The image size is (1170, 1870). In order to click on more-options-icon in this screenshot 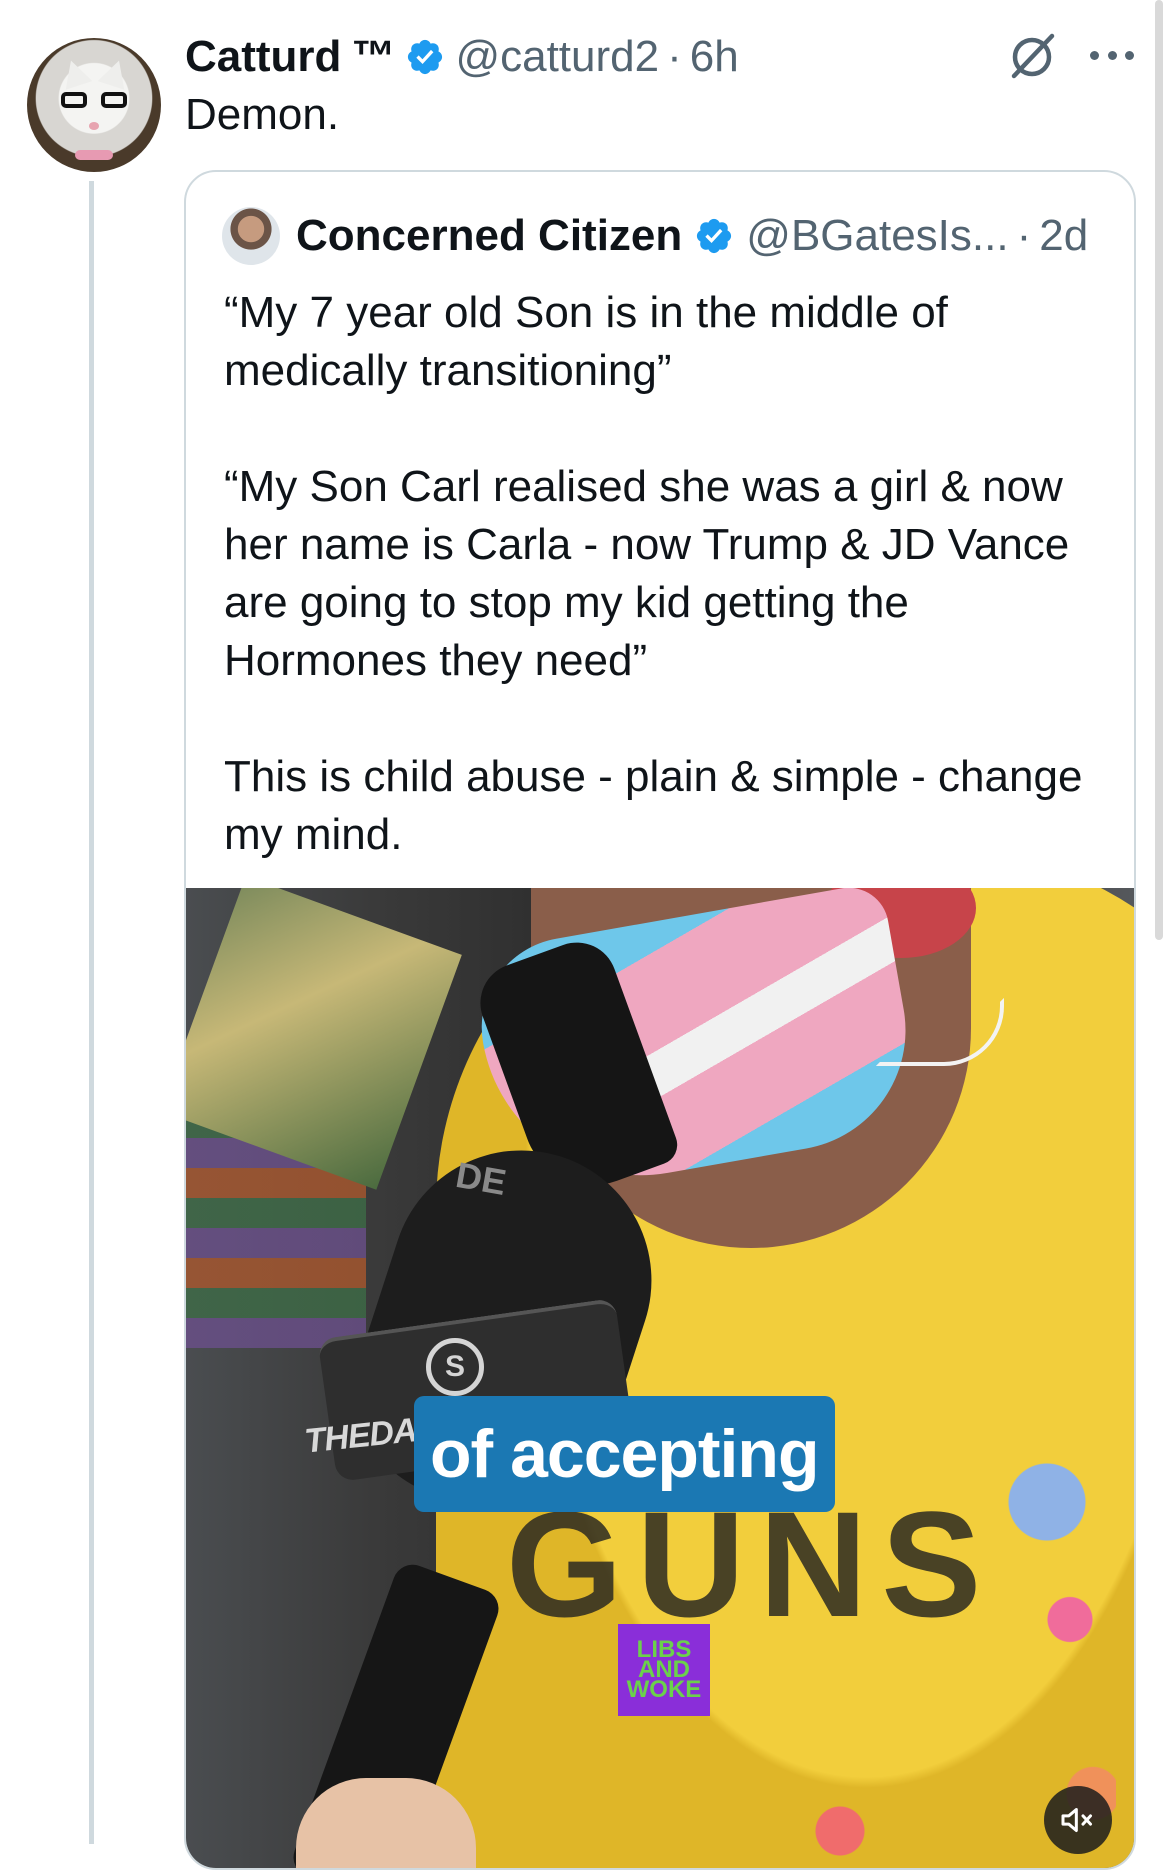, I will do `click(1112, 55)`.